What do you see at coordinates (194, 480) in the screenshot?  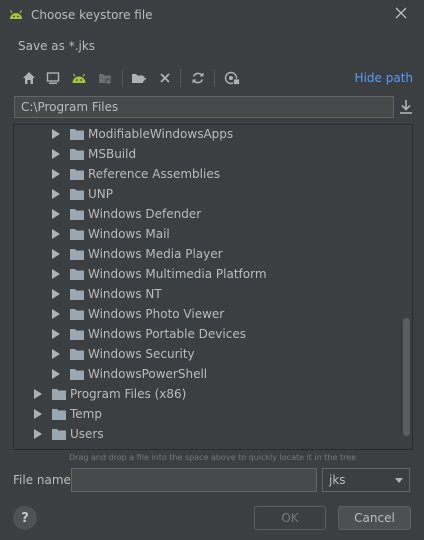 I see `file-name-input` at bounding box center [194, 480].